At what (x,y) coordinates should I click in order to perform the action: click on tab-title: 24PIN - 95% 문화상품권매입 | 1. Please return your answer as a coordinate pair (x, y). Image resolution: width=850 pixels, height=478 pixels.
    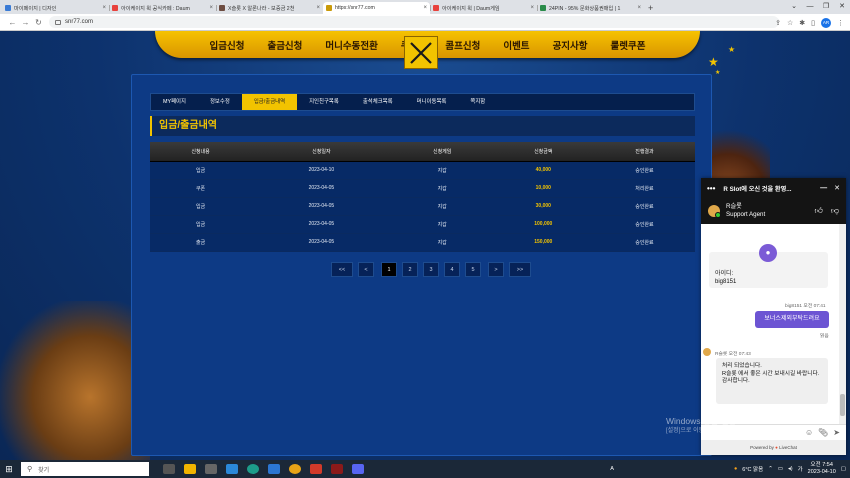
    Looking at the image, I should click on (585, 8).